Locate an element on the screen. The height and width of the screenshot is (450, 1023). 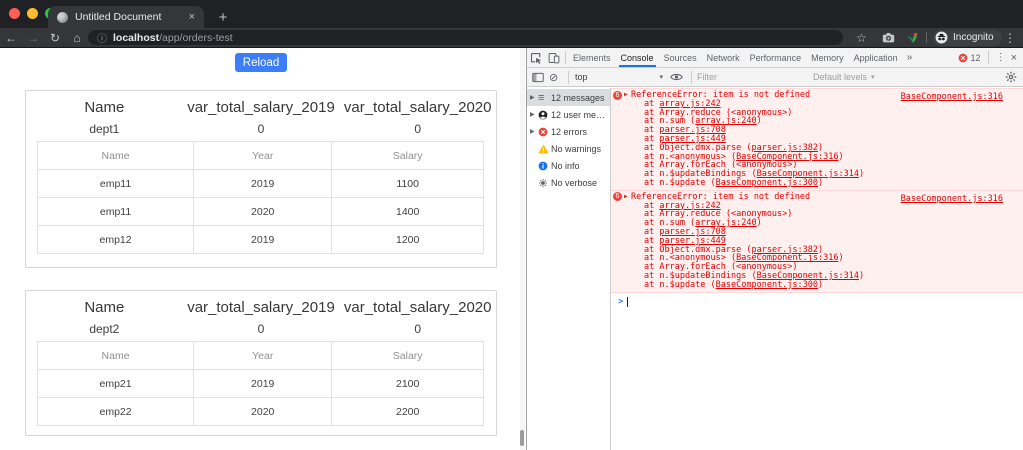
camera-icon is located at coordinates (888, 38).